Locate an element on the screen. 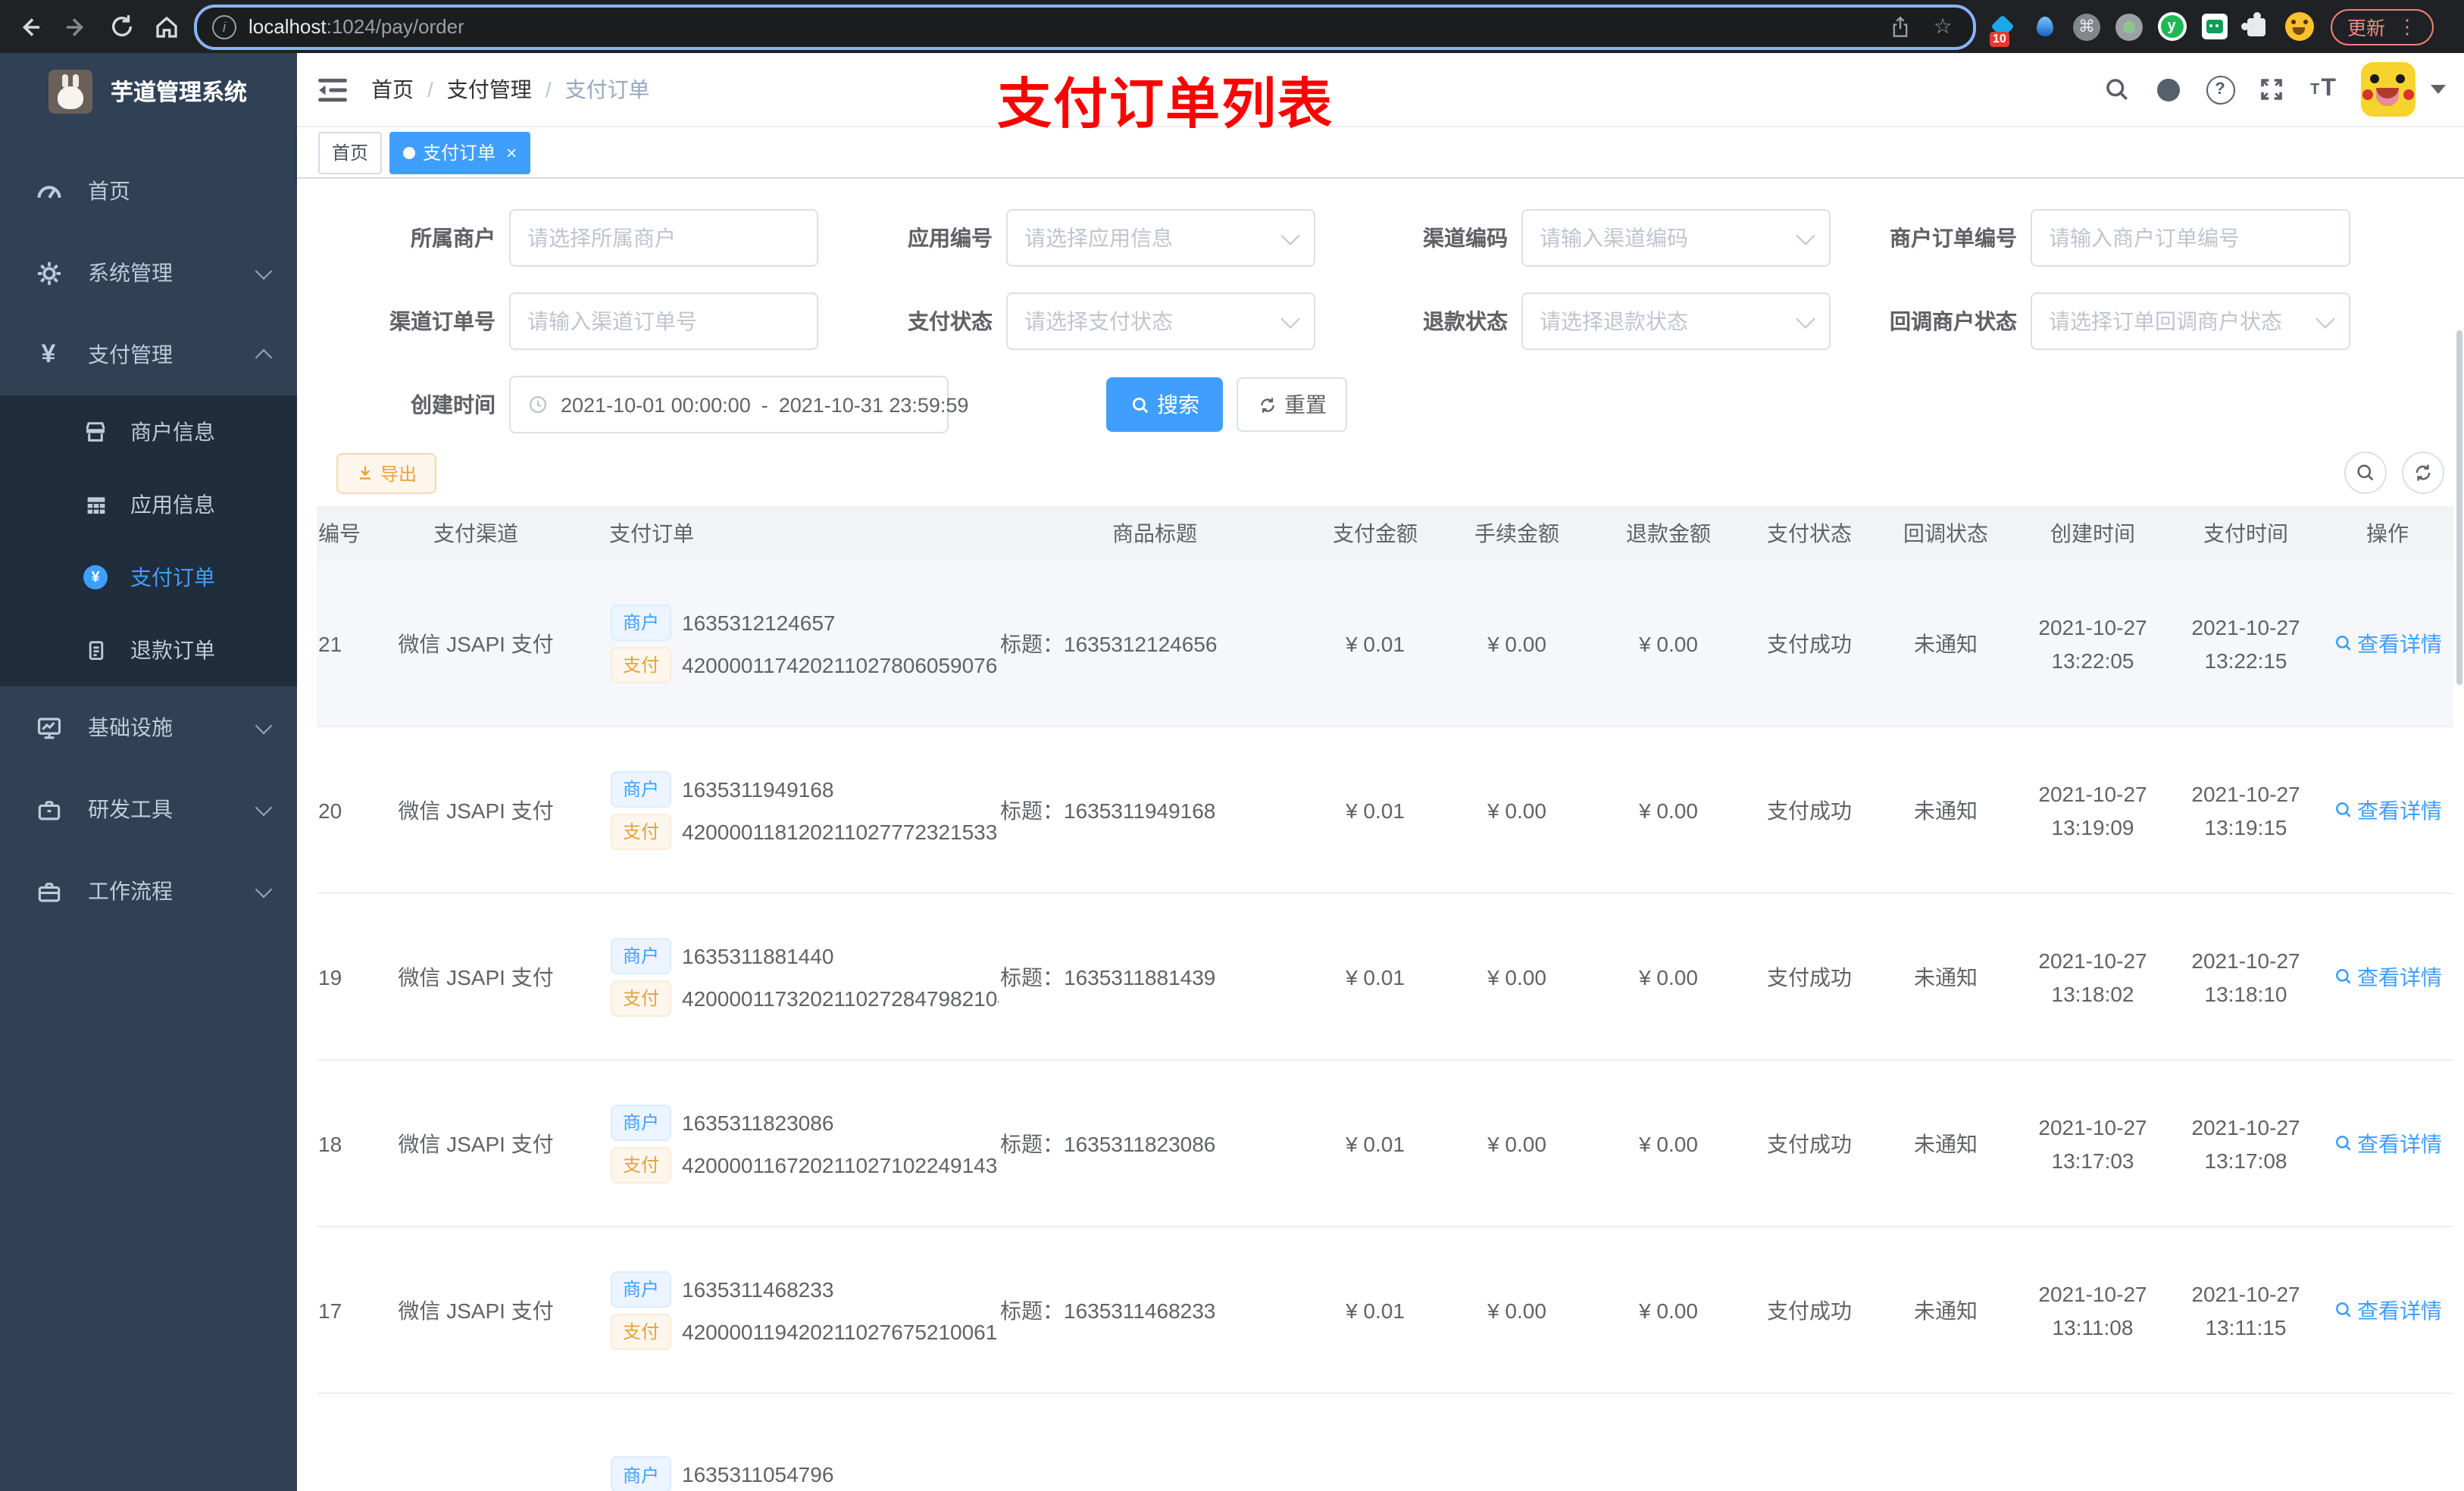  search-button: 搜索 is located at coordinates (1164, 404).